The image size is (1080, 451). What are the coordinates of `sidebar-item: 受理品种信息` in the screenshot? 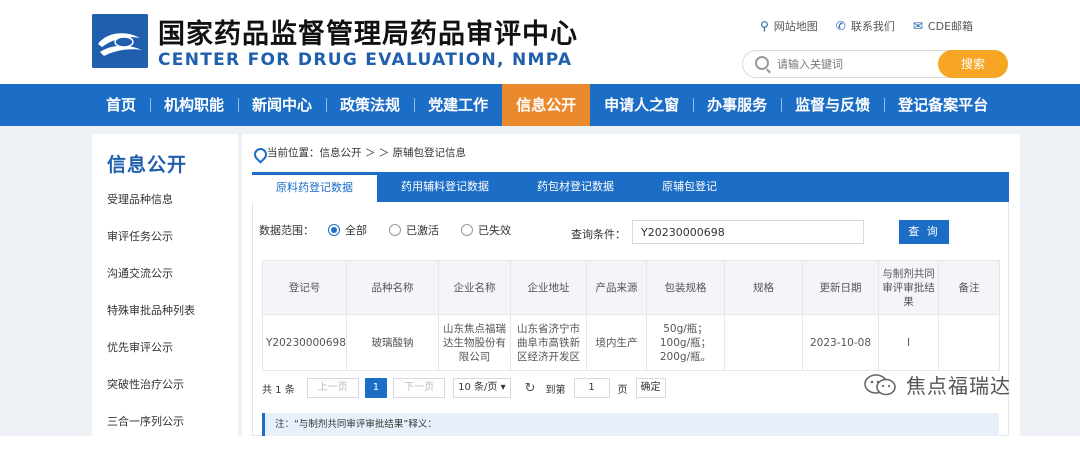 It's located at (151, 210).